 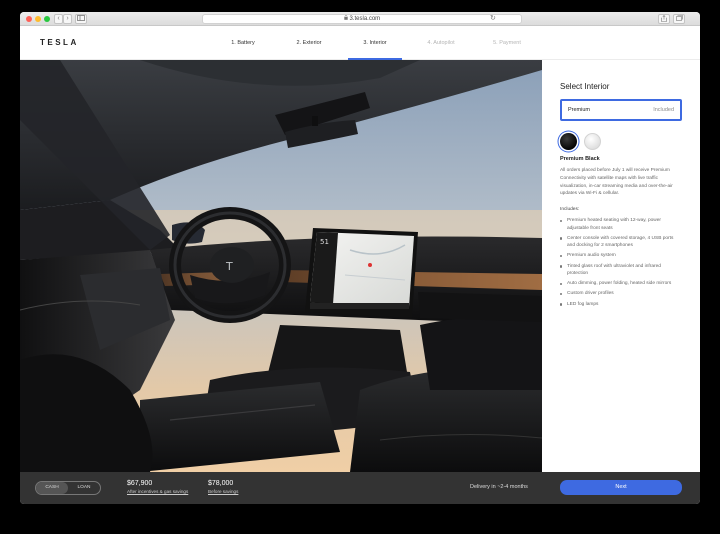 I want to click on zoom-window-button, so click(x=47, y=19).